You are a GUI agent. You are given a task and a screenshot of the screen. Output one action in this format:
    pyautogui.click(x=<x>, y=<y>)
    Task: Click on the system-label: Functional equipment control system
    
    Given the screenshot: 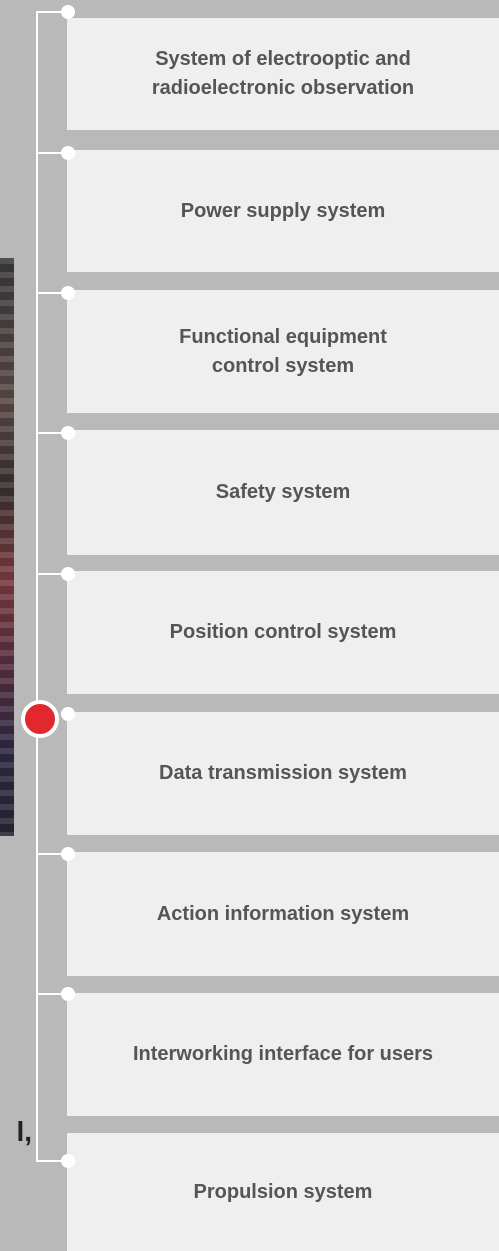 What is the action you would take?
    pyautogui.click(x=283, y=351)
    